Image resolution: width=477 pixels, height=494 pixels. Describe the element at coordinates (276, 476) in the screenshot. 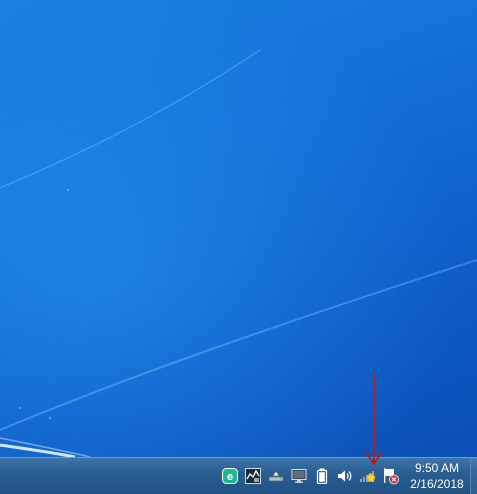

I see `removable-drive-icon` at that location.